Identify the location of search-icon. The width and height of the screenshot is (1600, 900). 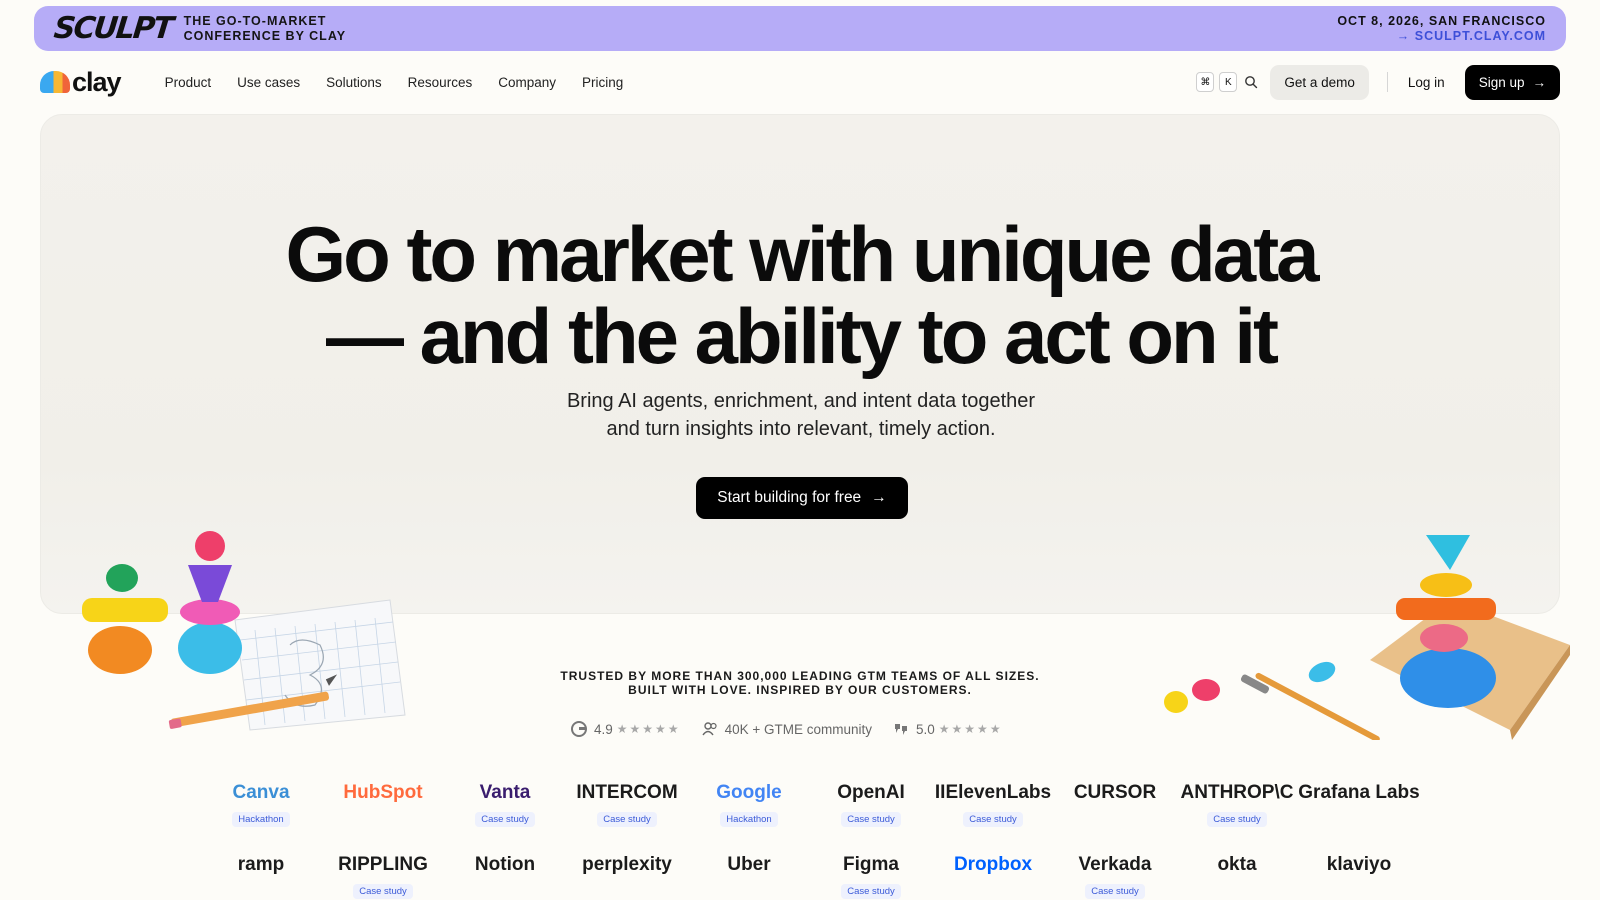
(1251, 82).